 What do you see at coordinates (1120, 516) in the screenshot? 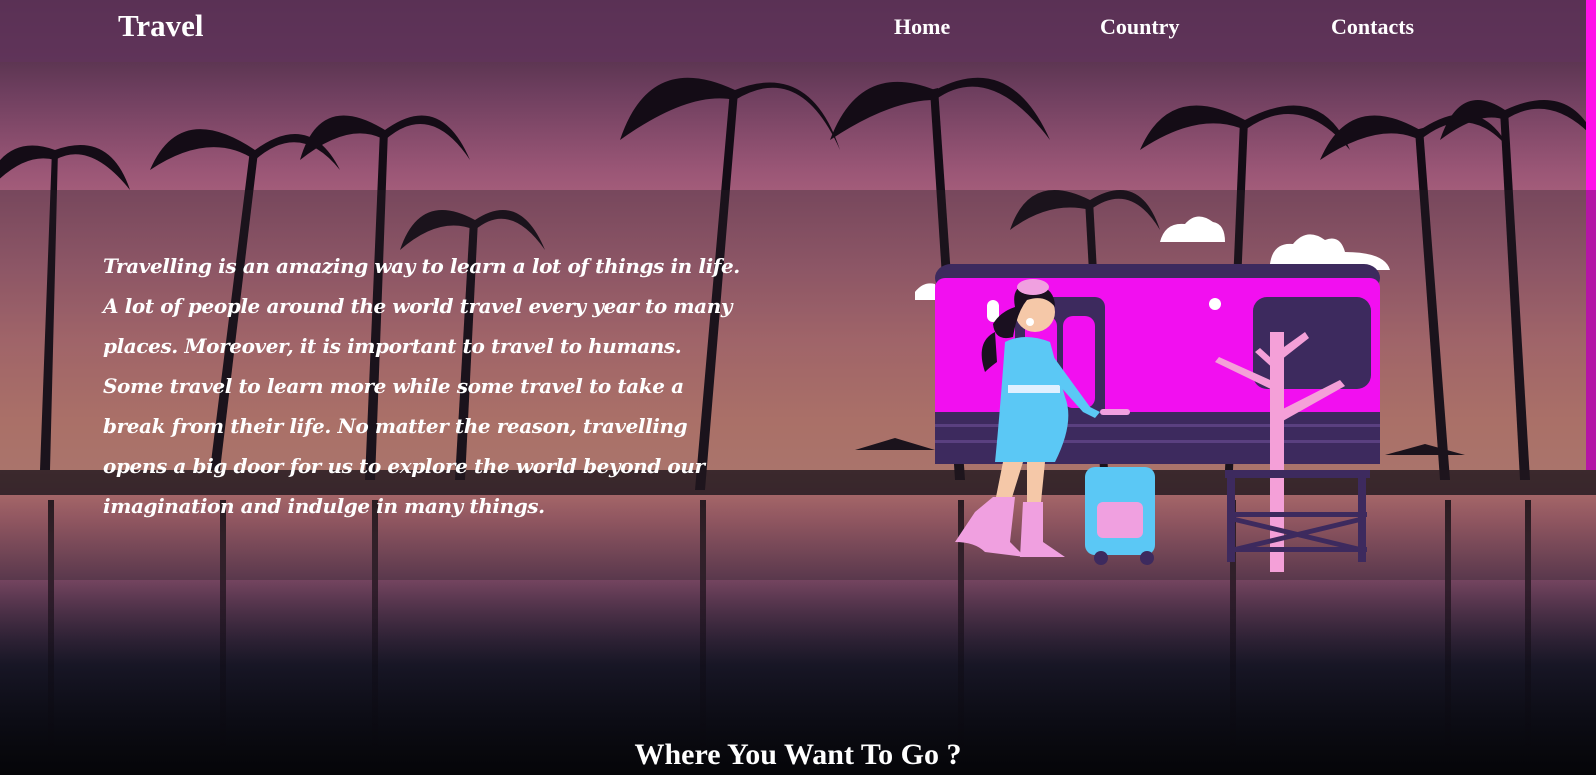
I see `suitcase-icon` at bounding box center [1120, 516].